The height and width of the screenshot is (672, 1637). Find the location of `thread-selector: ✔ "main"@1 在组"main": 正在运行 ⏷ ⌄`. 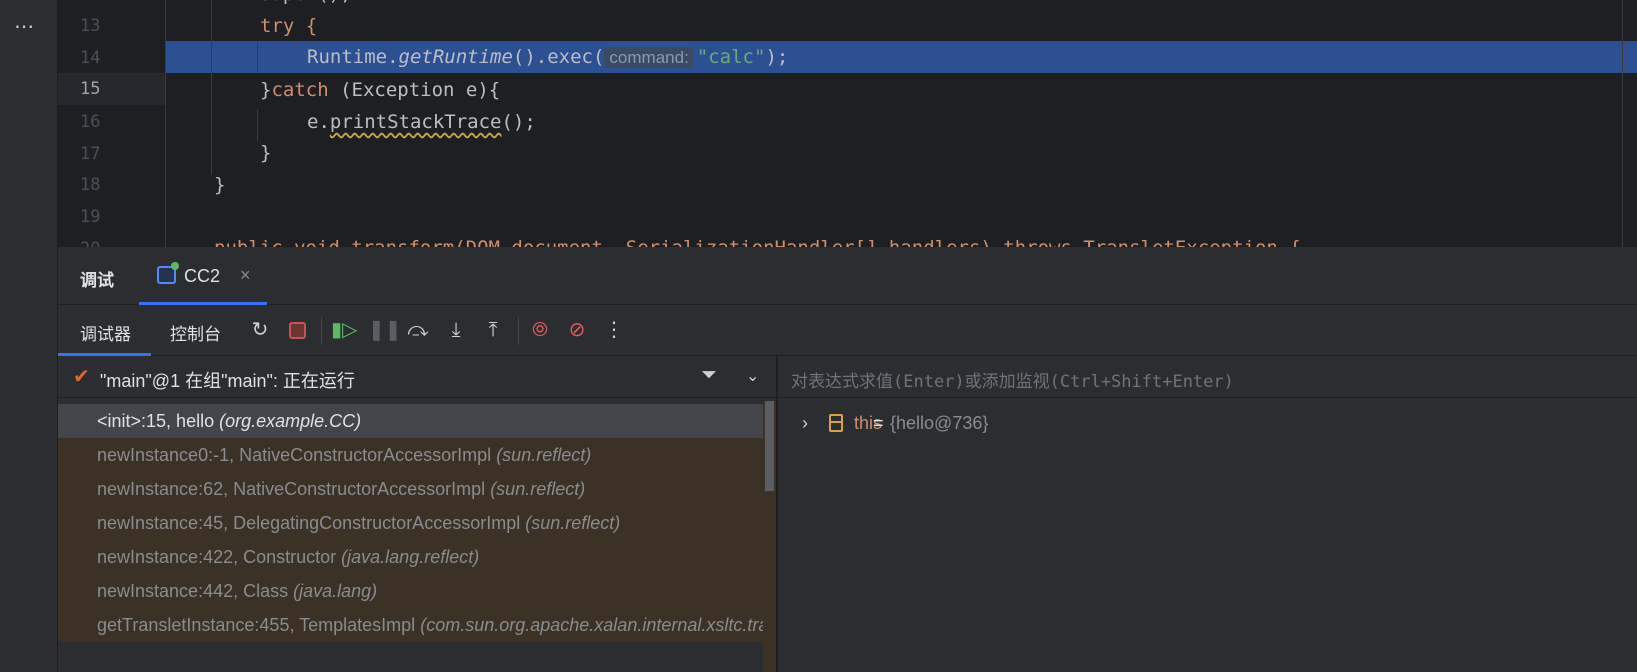

thread-selector: ✔ "main"@1 在组"main": 正在运行 ⏷ ⌄ is located at coordinates (417, 377).